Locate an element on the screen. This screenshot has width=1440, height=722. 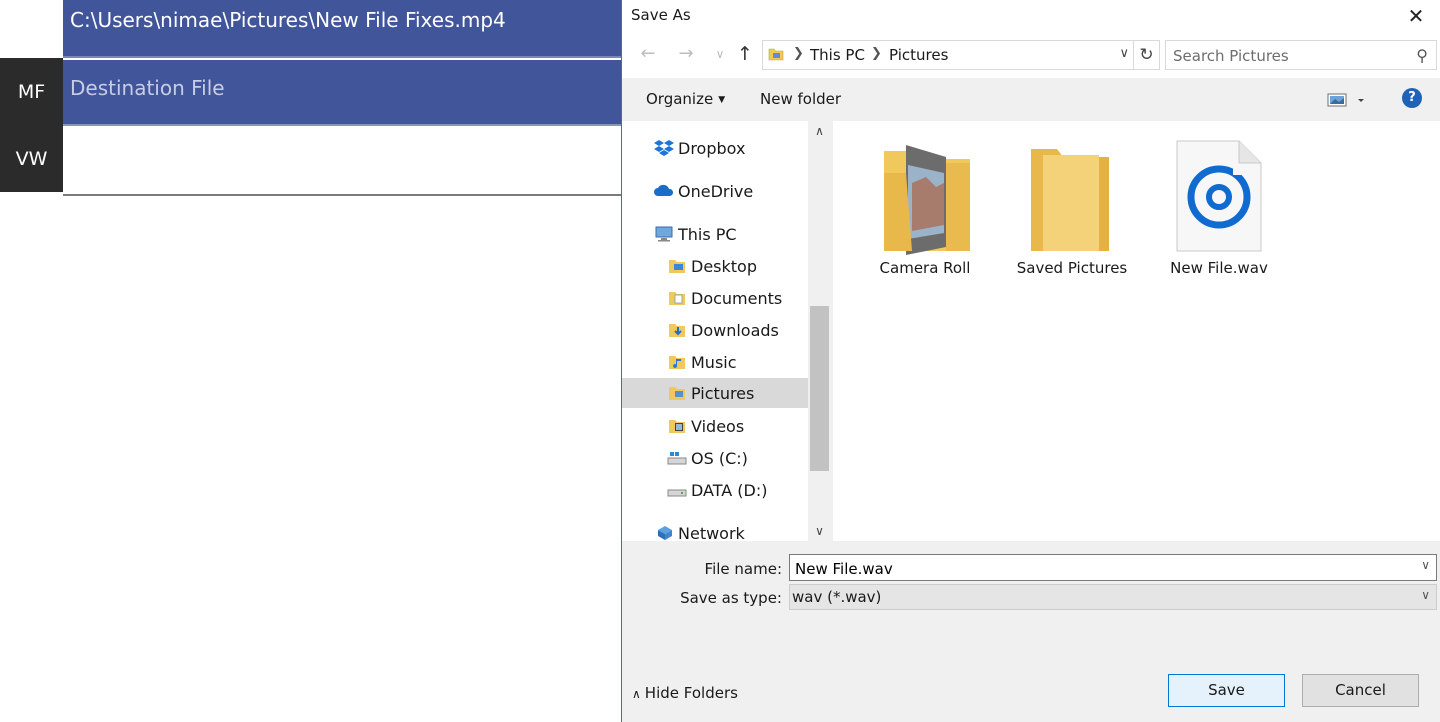
nav-item-videos: Videos is located at coordinates (715, 426).